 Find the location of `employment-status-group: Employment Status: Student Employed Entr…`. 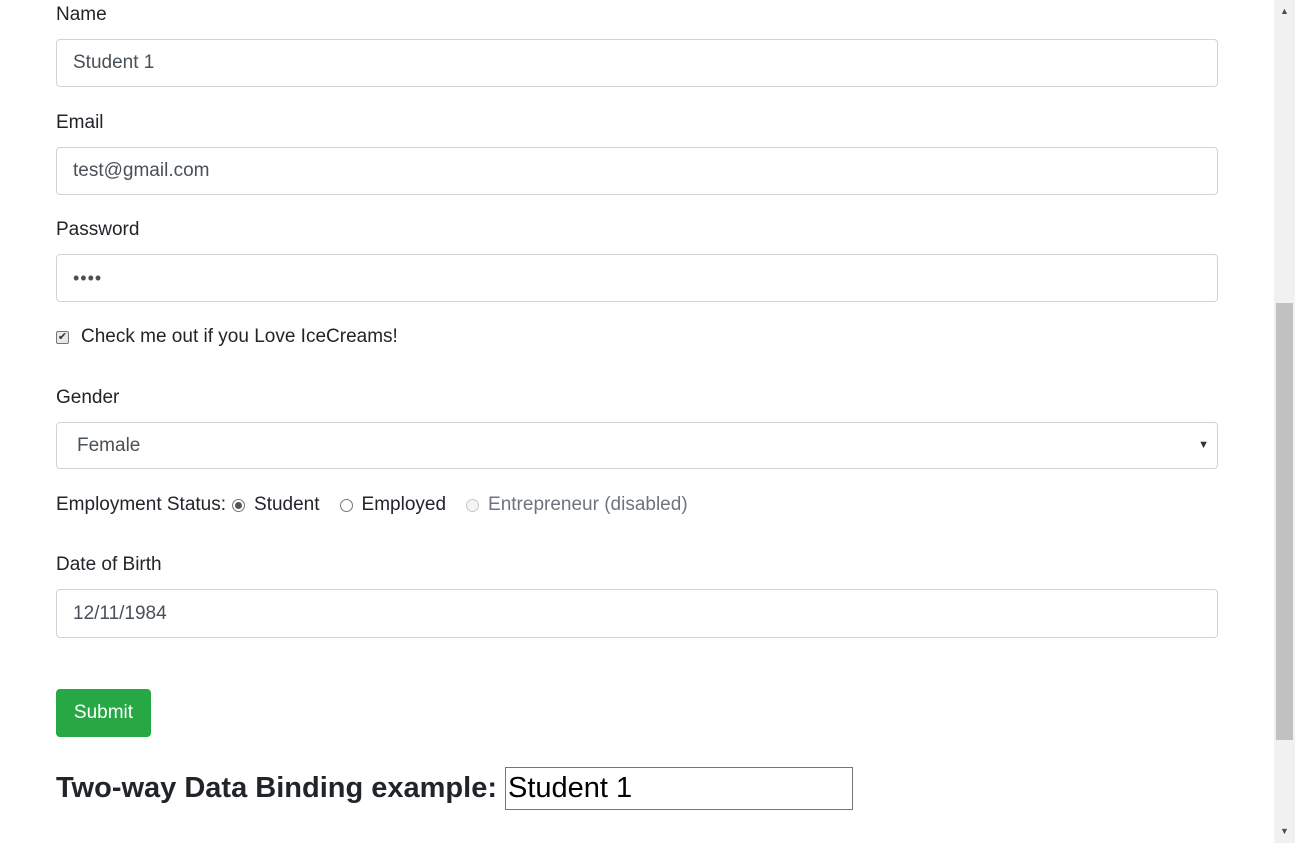

employment-status-group: Employment Status: Student Employed Entr… is located at coordinates (382, 505).